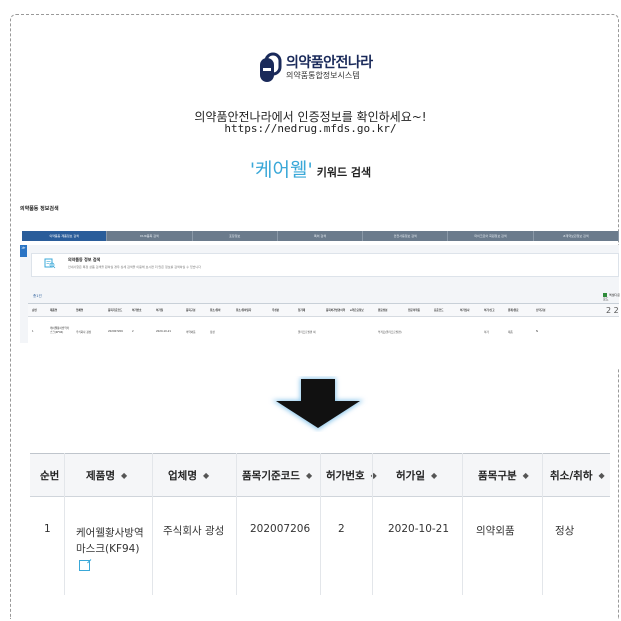 This screenshot has height=621, width=621. Describe the element at coordinates (307, 332) in the screenshot. I see `mini-cell-10: 폴리프로필렌 외` at that location.